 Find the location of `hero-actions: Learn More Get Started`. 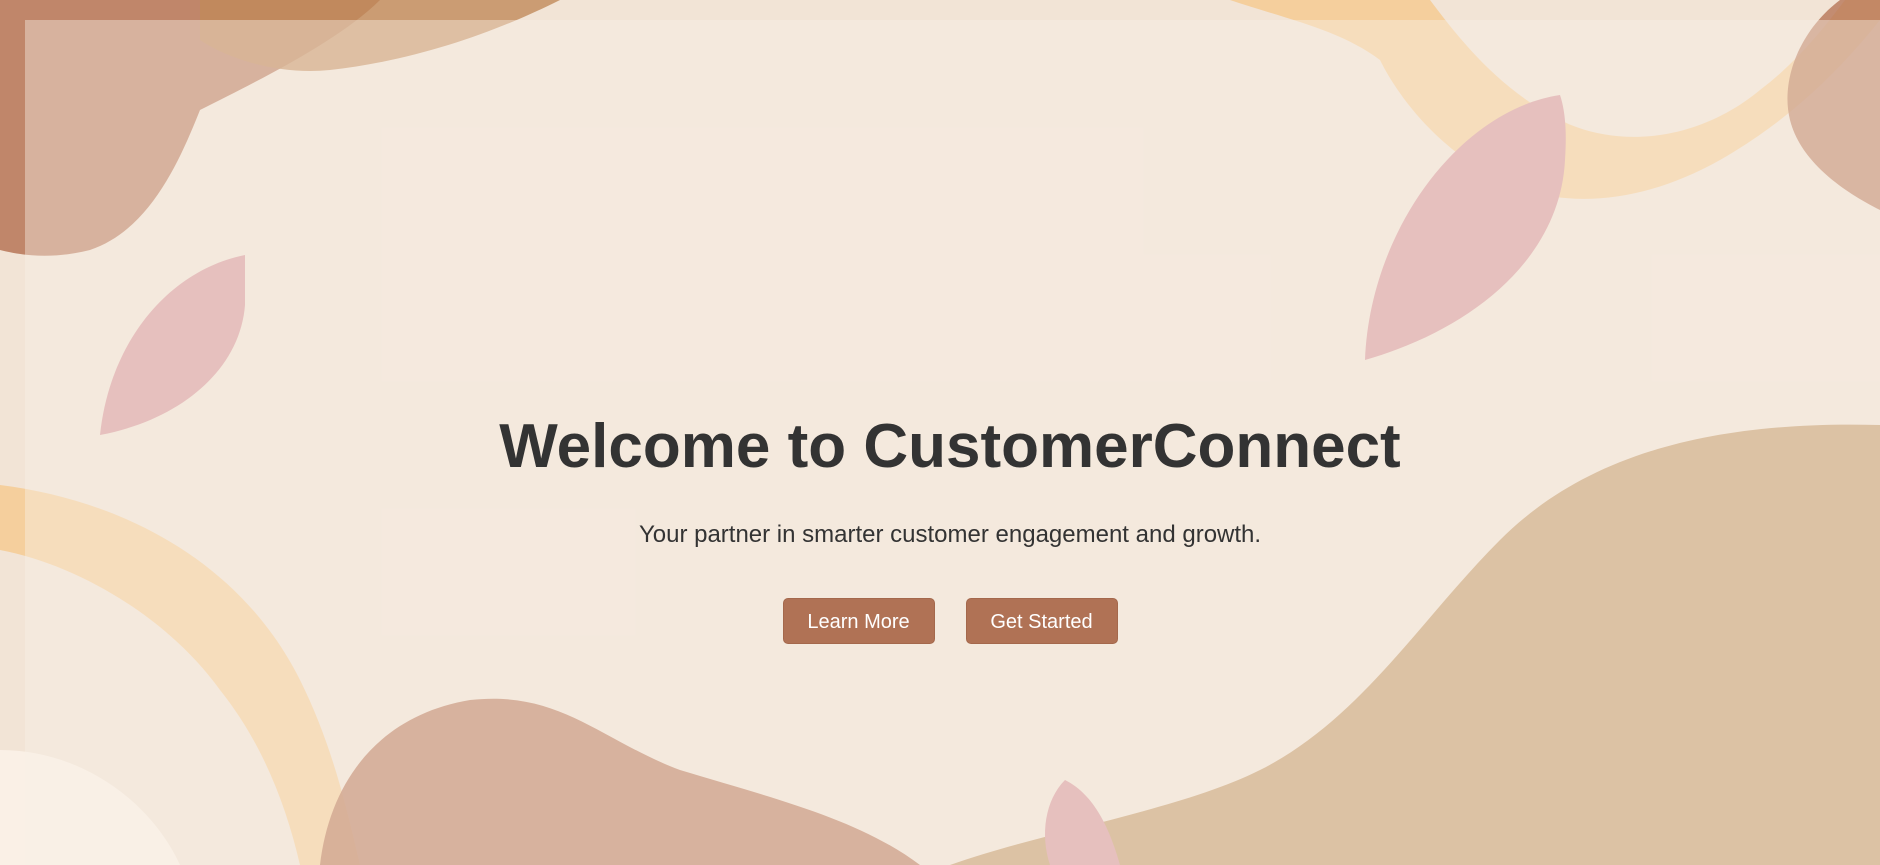

hero-actions: Learn More Get Started is located at coordinates (940, 621).